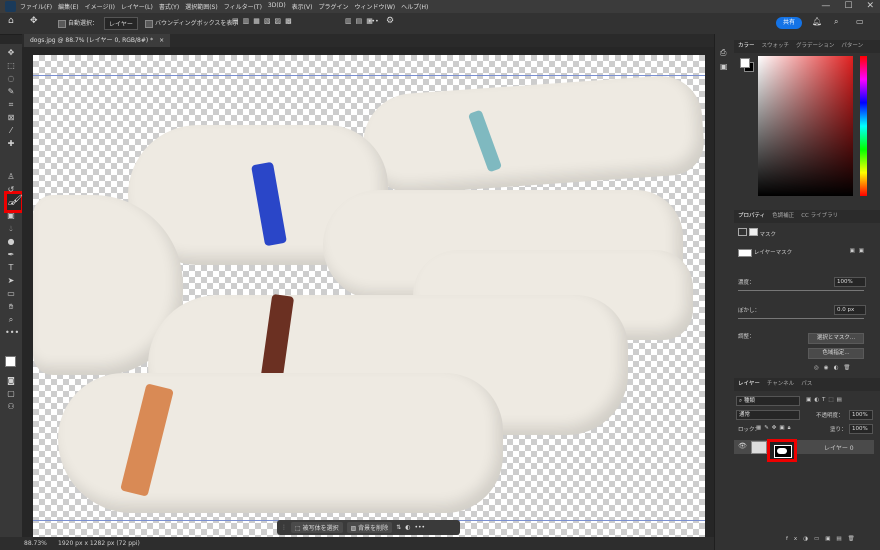 Image resolution: width=880 pixels, height=550 pixels. I want to click on healing-brush-tool-icon: ✚, so click(11, 144).